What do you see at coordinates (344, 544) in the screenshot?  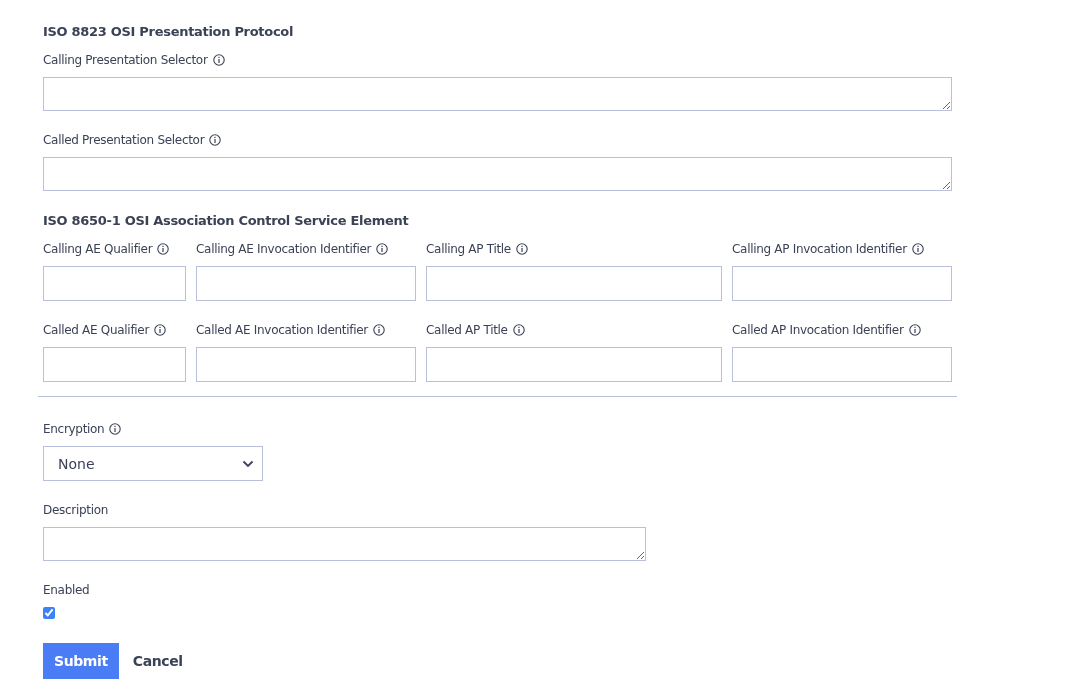 I see `description-field` at bounding box center [344, 544].